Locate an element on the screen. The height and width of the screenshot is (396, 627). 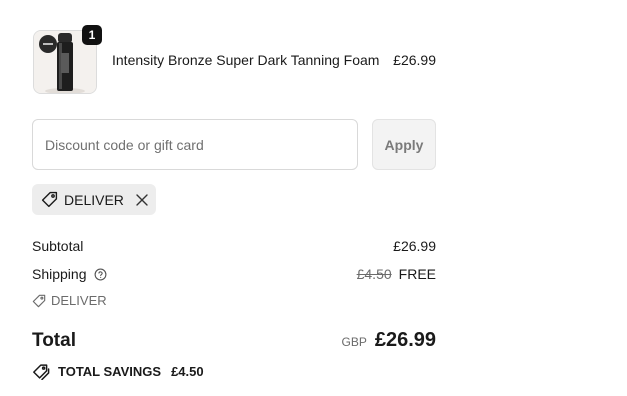
total-label: Total is located at coordinates (54, 340).